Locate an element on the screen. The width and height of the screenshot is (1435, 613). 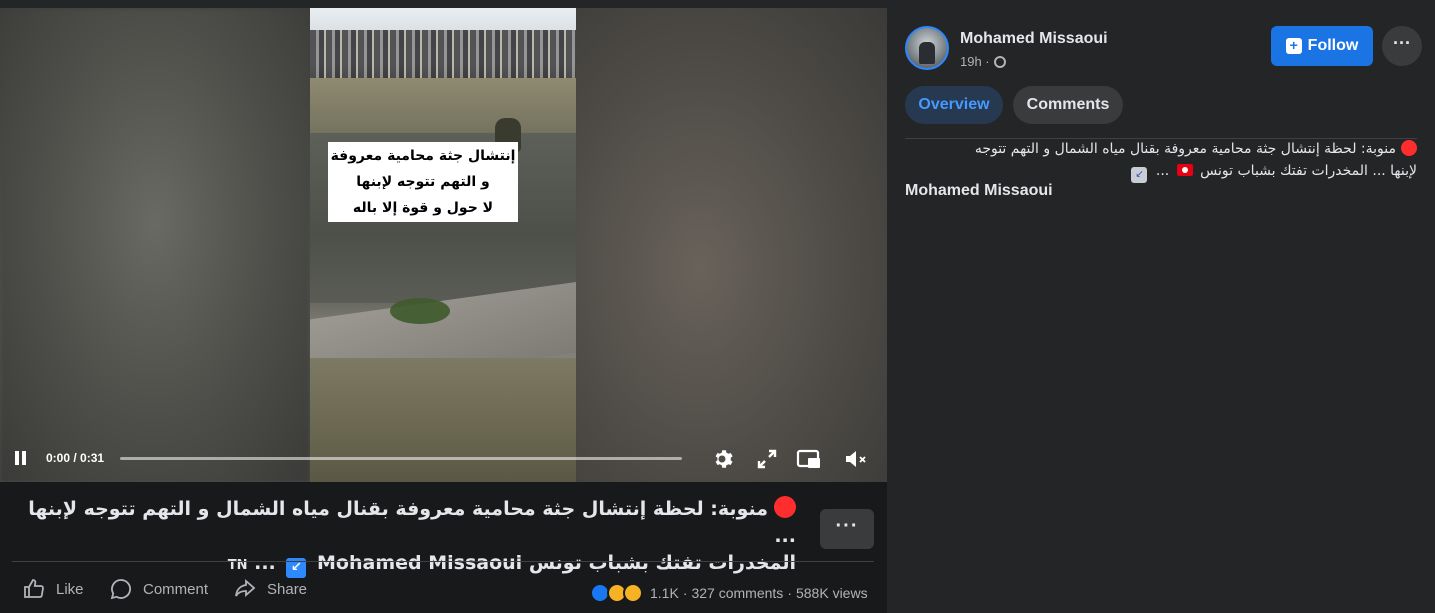
description-author: Mohamed Missaoui is located at coordinates (979, 191).